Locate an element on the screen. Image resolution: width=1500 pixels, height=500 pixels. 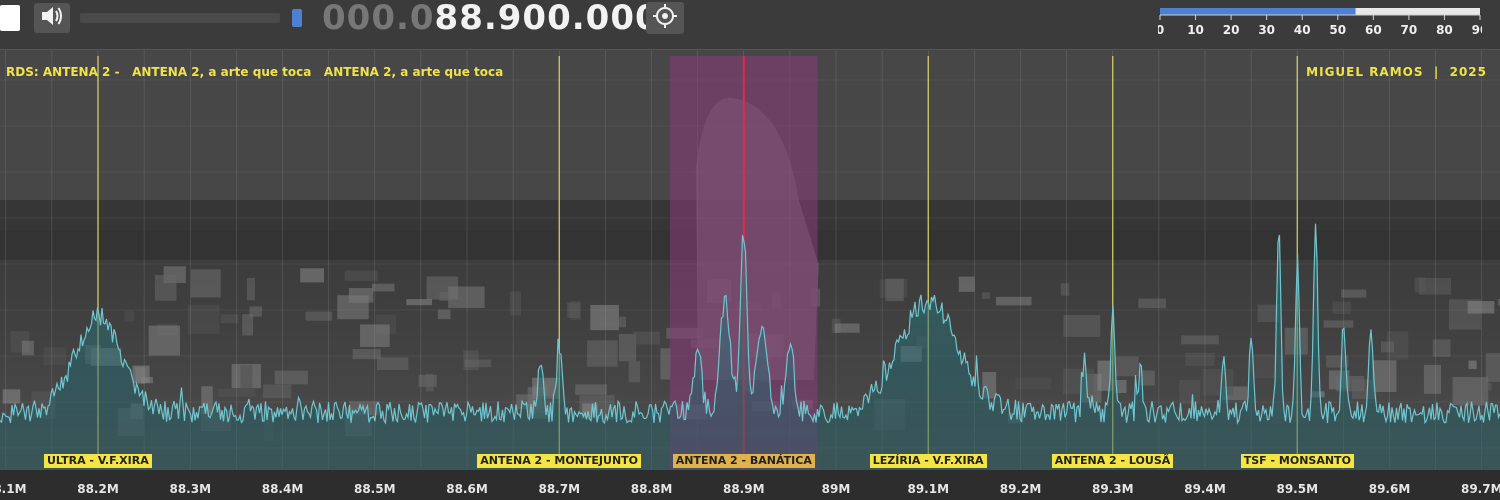
center-frequency-button is located at coordinates (665, 18).